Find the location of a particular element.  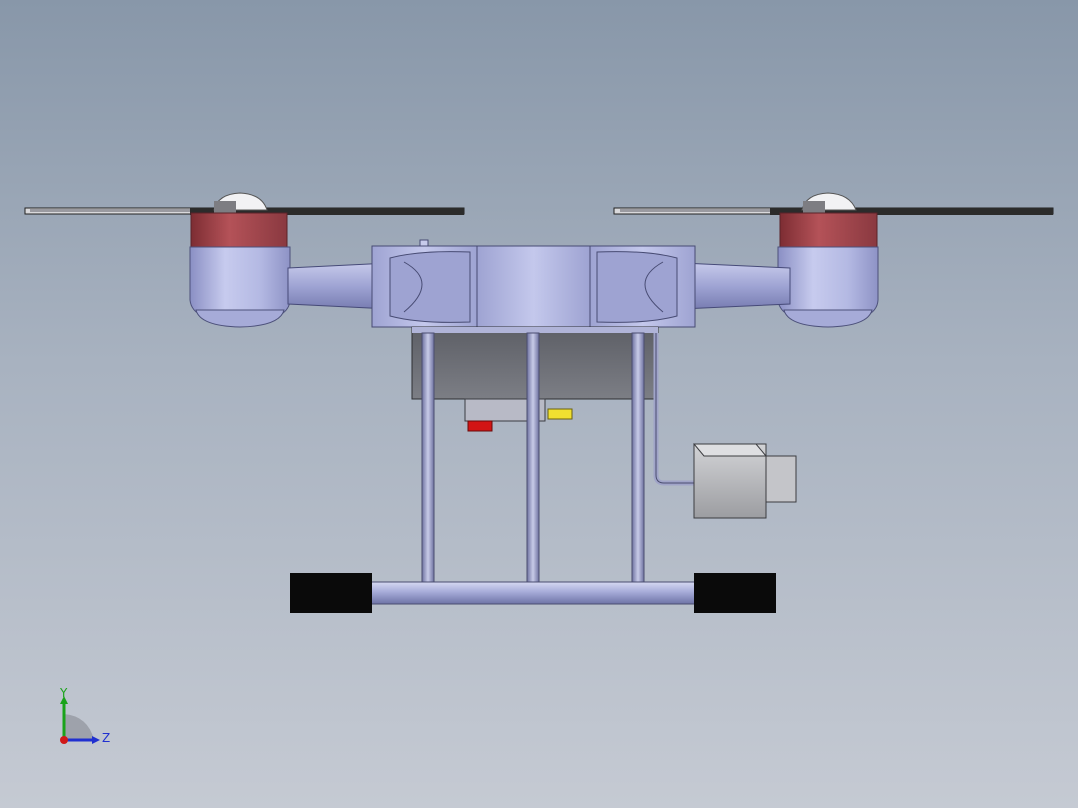

triad-plane is located at coordinates (79, 727).